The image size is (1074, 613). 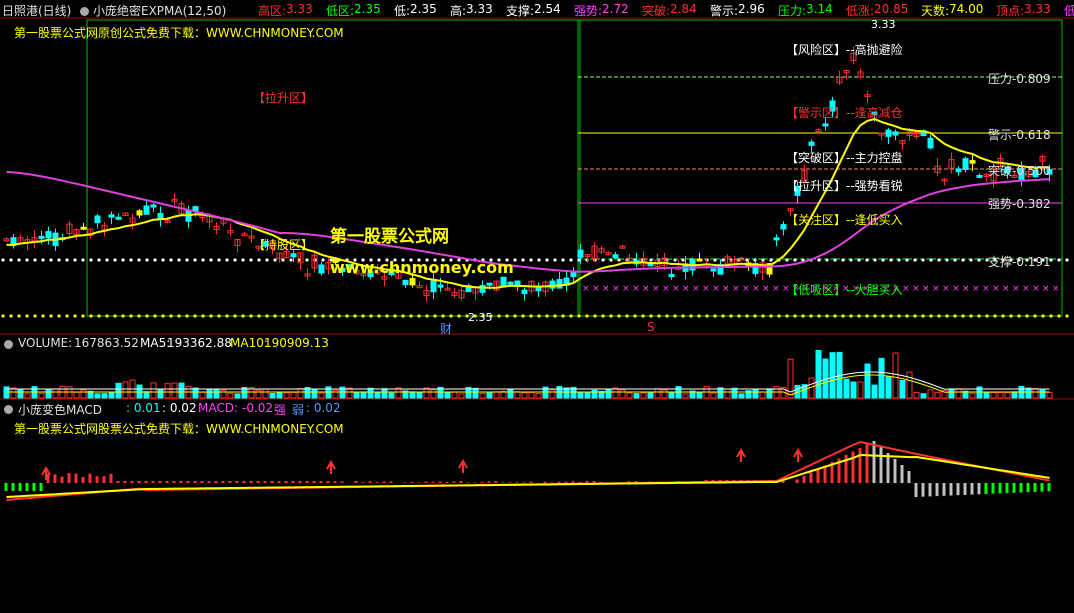 I want to click on macd-dif-line, so click(x=528, y=470).